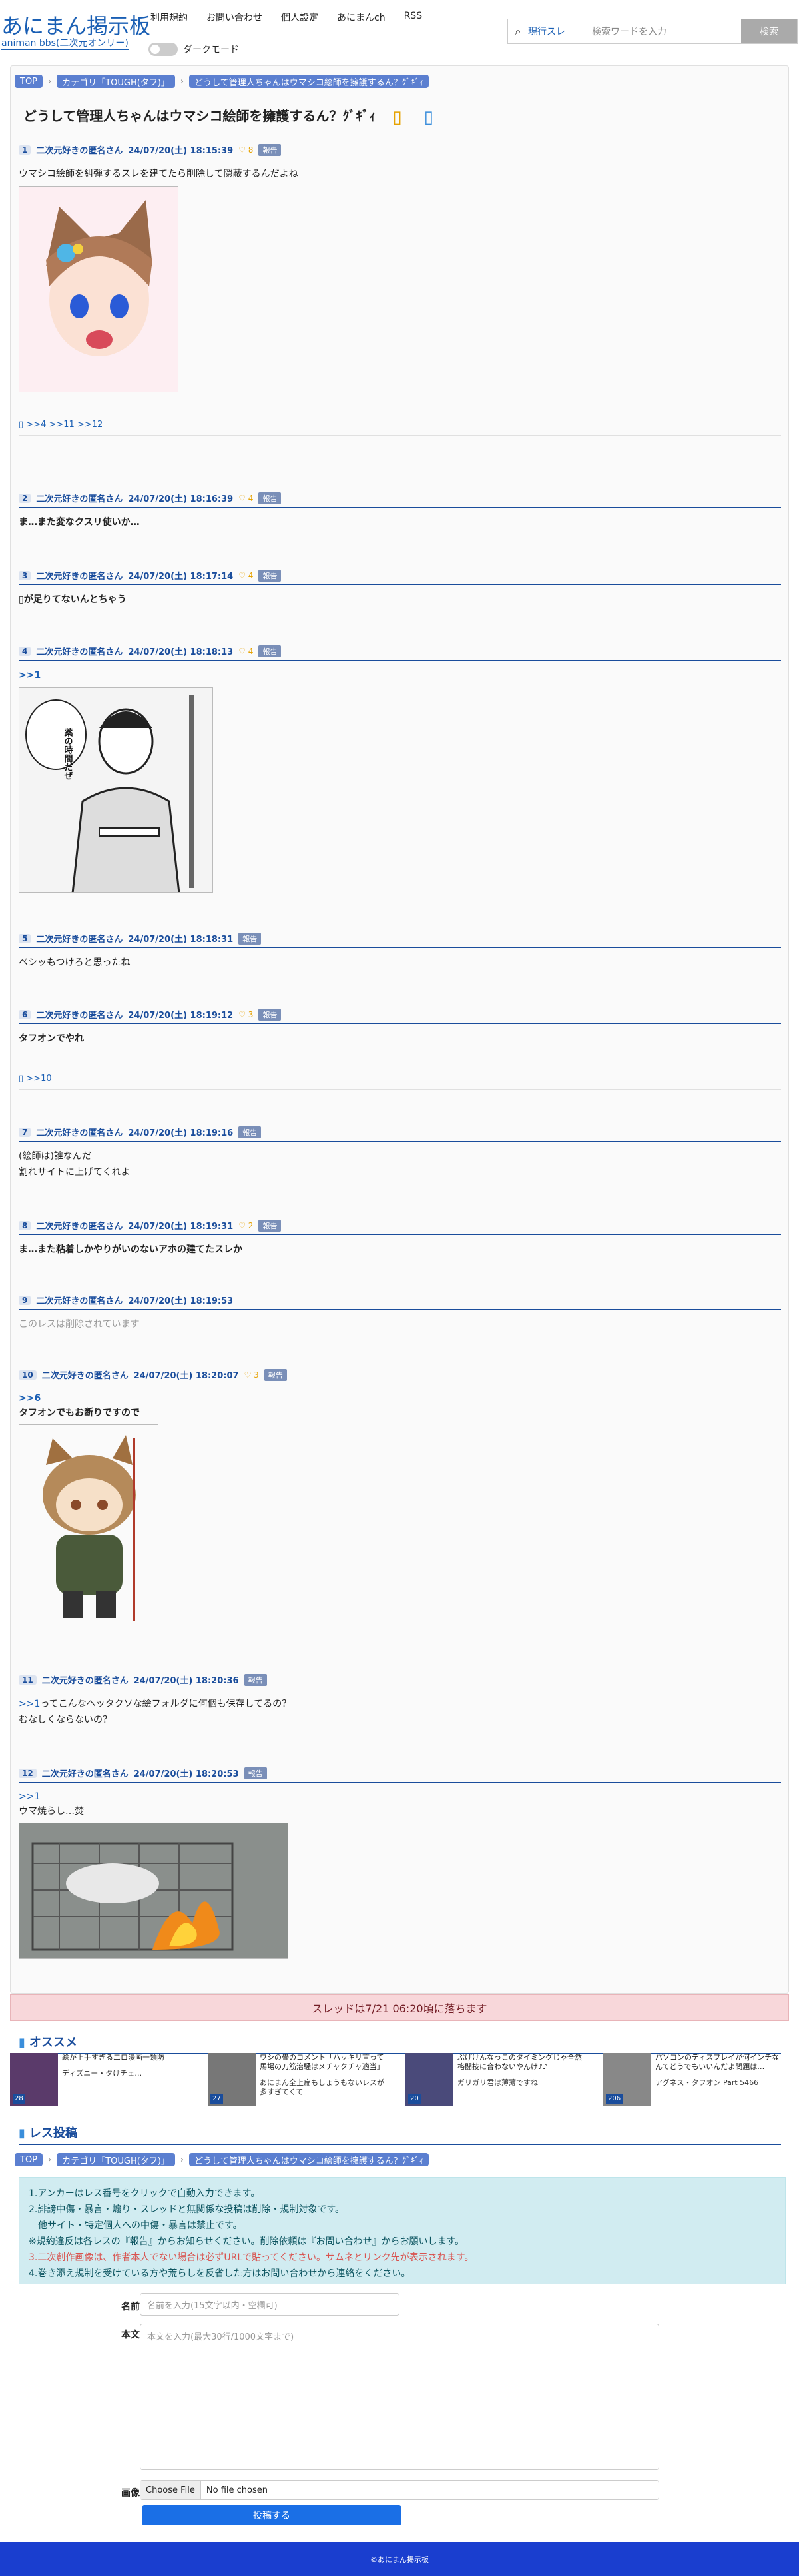 The image size is (799, 2576). What do you see at coordinates (400, 600) in the screenshot?
I see `post-text: ▯が足りてないんとちゃう` at bounding box center [400, 600].